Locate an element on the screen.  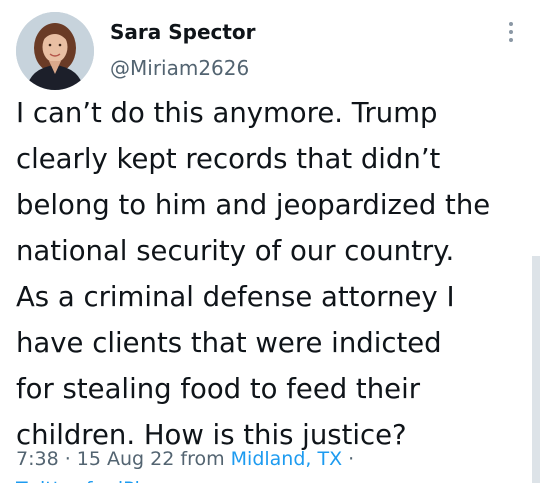
avatar-photo-icon is located at coordinates (55, 51).